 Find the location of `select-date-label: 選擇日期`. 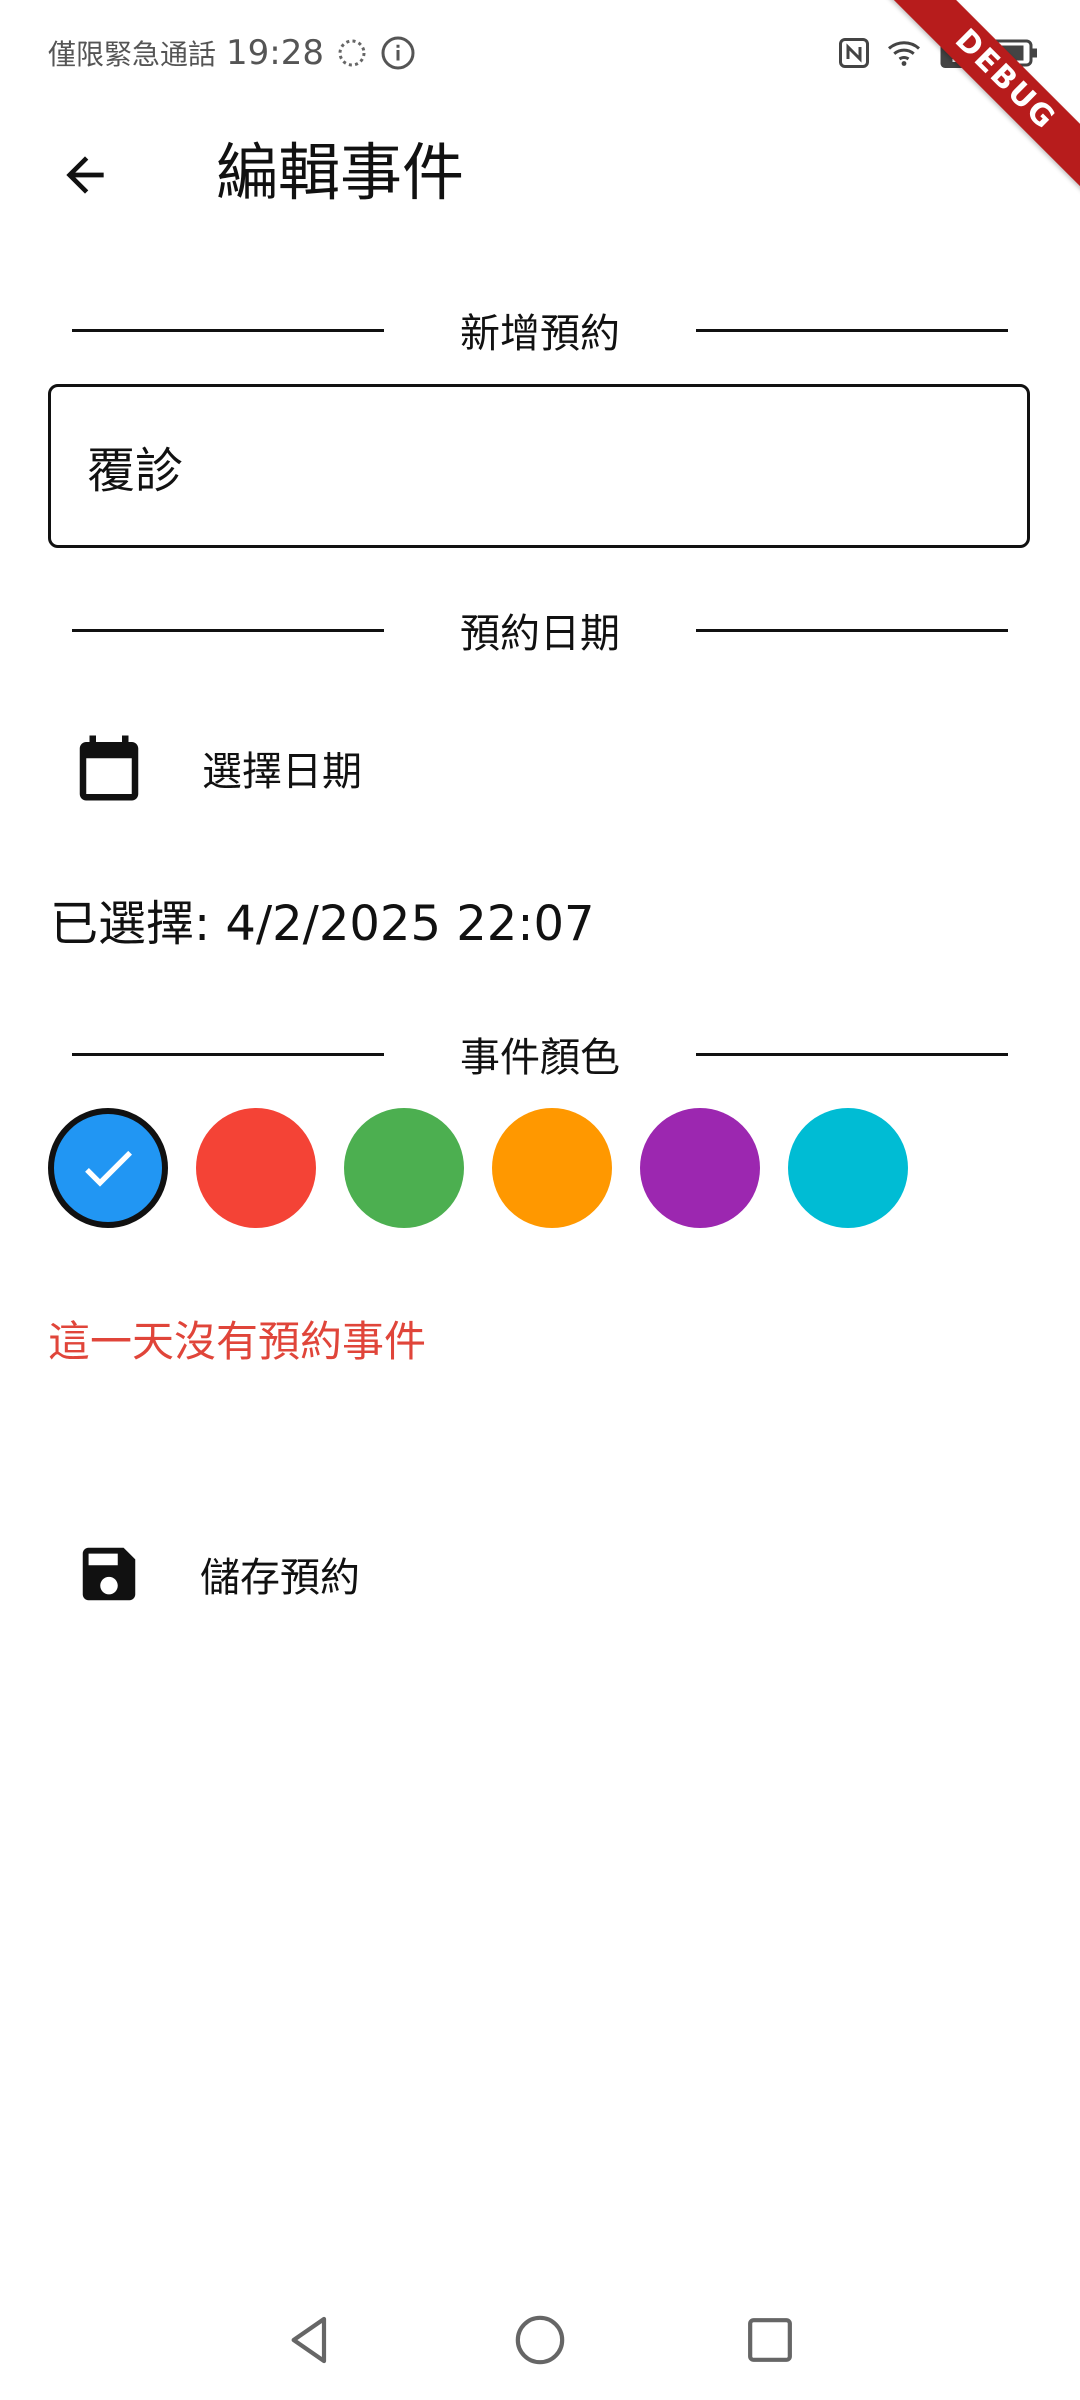

select-date-label: 選擇日期 is located at coordinates (282, 772).